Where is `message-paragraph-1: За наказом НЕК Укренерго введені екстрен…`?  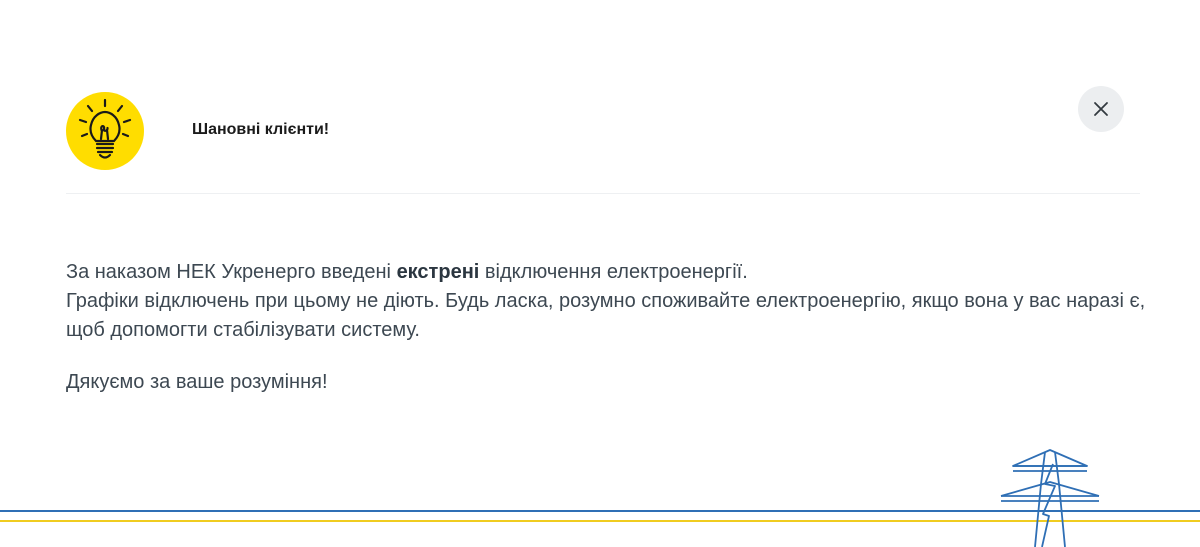
message-paragraph-1: За наказом НЕК Укренерго введені екстрен… is located at coordinates (606, 272).